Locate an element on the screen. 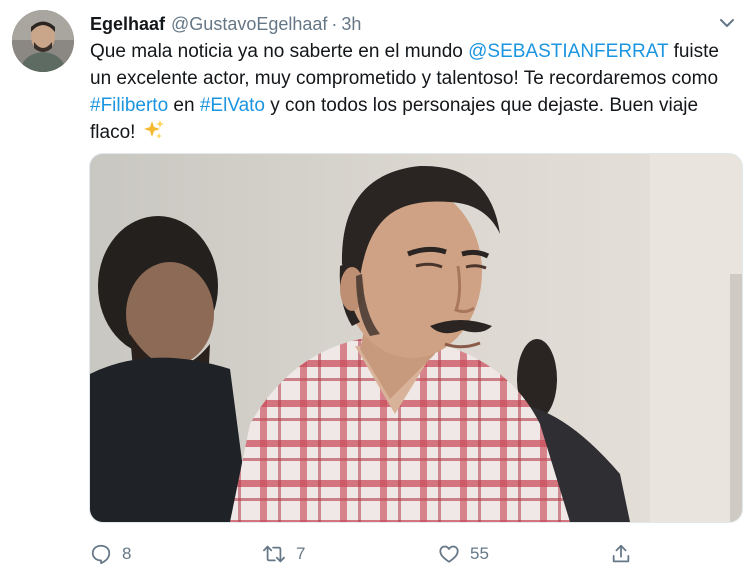 The width and height of the screenshot is (750, 580). text-part-3: en is located at coordinates (184, 105).